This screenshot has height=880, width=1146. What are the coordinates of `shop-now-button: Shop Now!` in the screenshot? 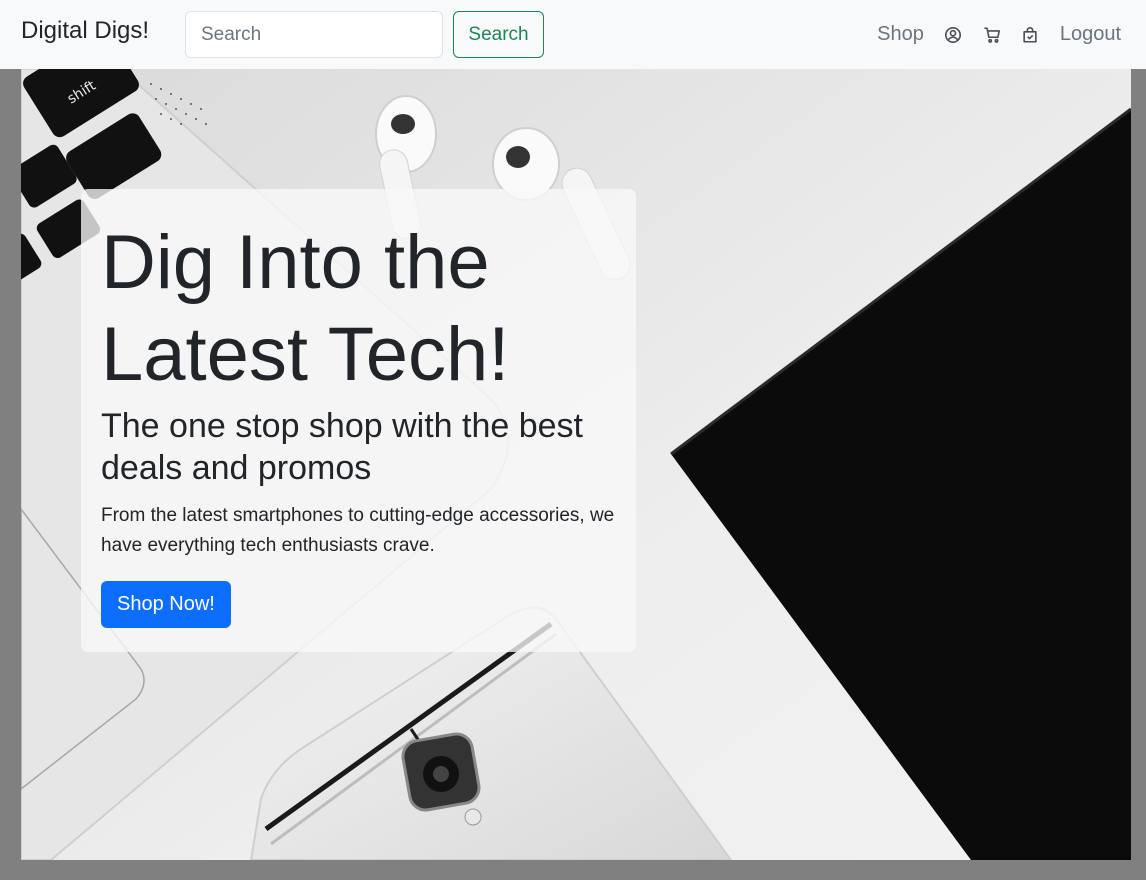 It's located at (166, 604).